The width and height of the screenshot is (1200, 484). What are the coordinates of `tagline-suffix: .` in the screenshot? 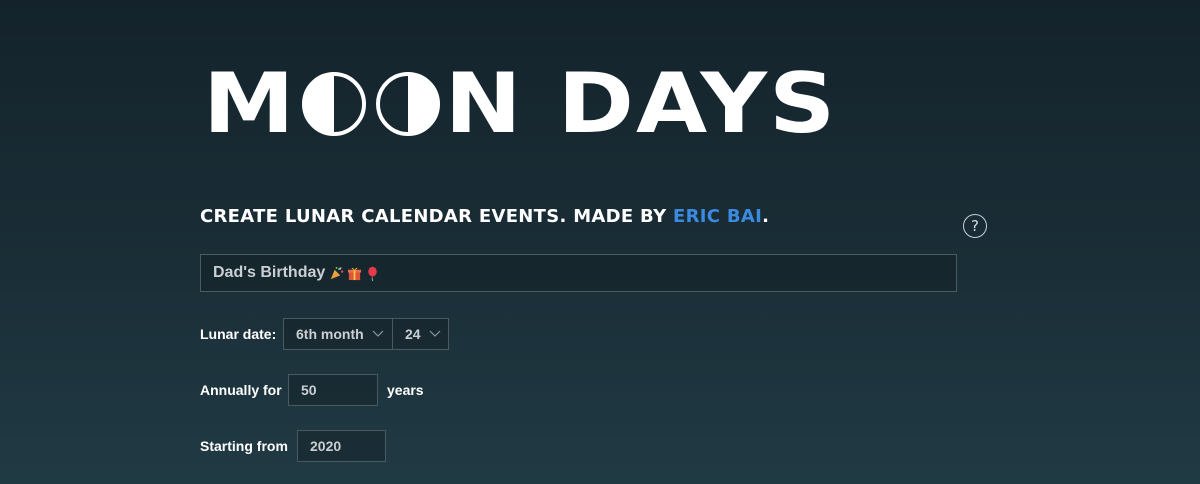 It's located at (766, 216).